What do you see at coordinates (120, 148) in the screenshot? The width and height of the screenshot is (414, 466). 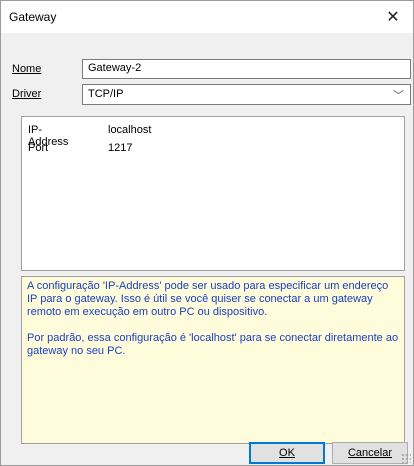 I see `property-value: 1217` at bounding box center [120, 148].